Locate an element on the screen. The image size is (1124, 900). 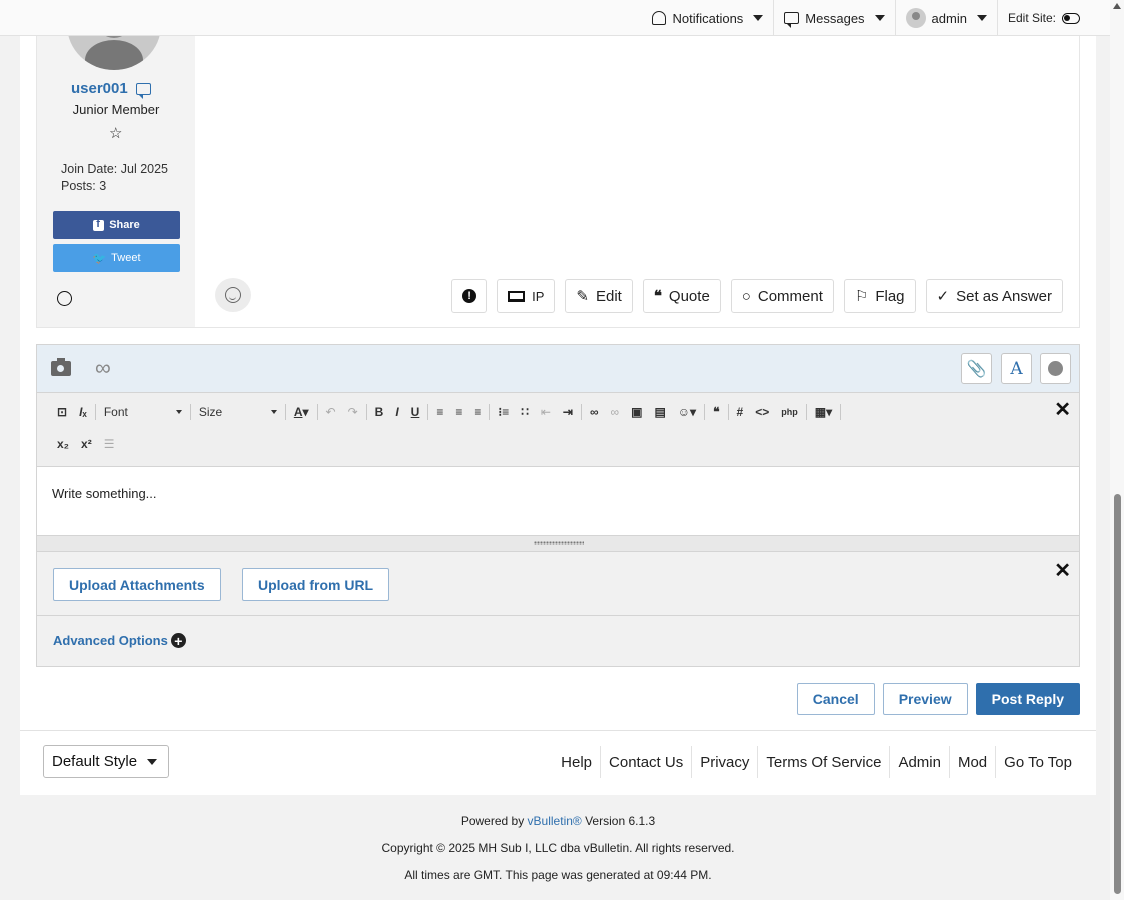
user-nav: Notifications Messages admin Edit Site: is located at coordinates (861, 18).